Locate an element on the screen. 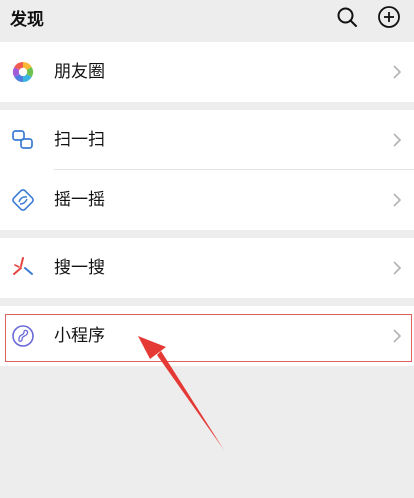 This screenshot has height=498, width=414. menu-item-search: 搜一搜 is located at coordinates (207, 268).